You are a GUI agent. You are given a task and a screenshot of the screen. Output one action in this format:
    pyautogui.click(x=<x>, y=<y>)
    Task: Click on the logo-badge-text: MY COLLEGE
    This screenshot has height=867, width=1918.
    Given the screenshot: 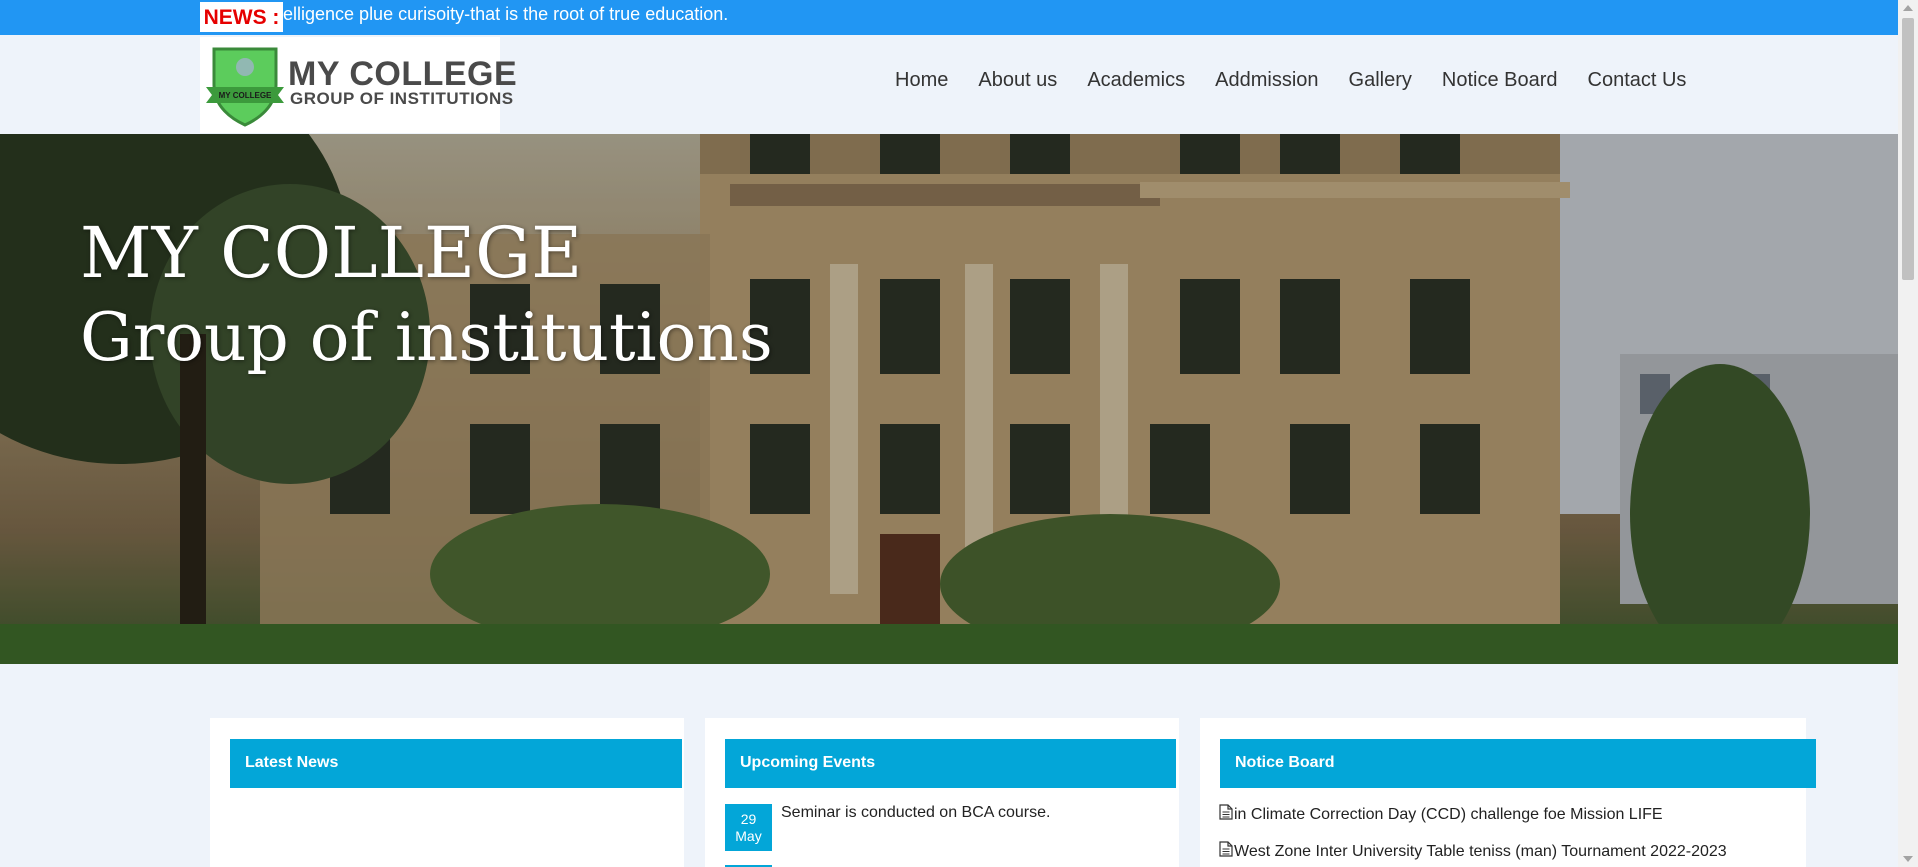 What is the action you would take?
    pyautogui.click(x=245, y=95)
    